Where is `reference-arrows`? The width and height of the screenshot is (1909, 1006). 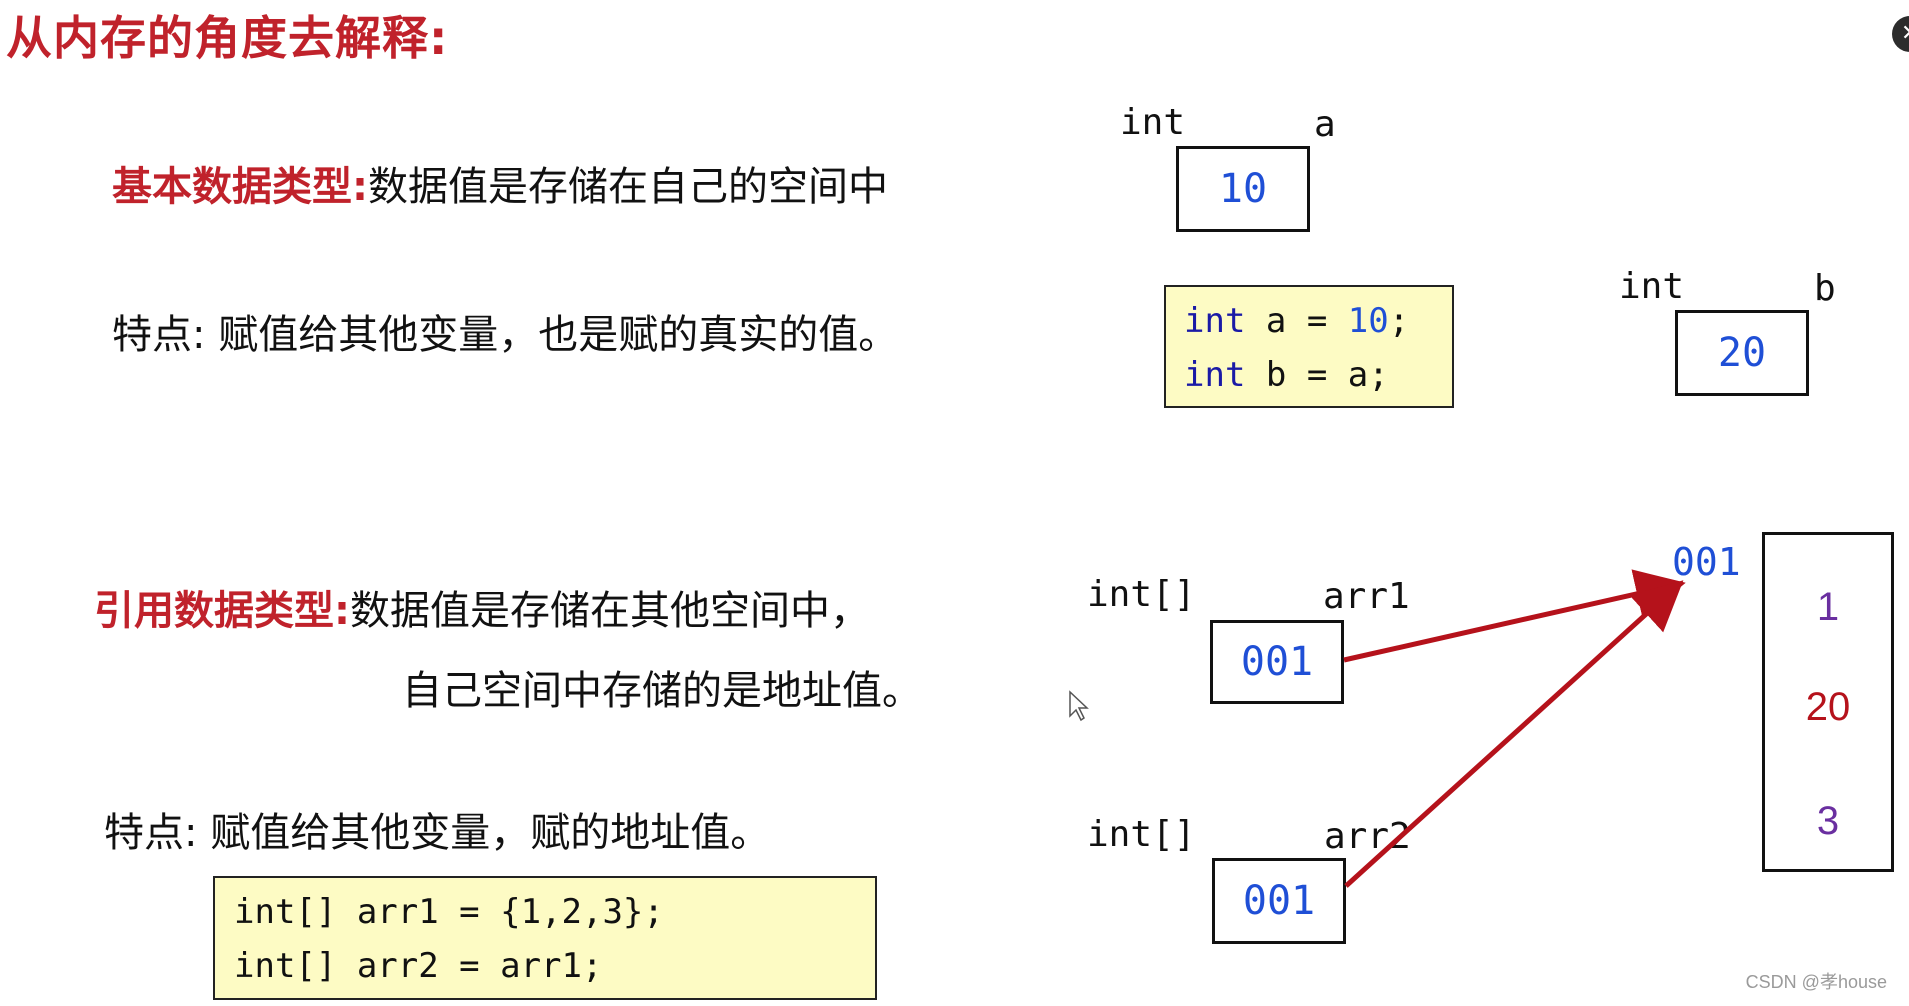 reference-arrows is located at coordinates (1377, 728).